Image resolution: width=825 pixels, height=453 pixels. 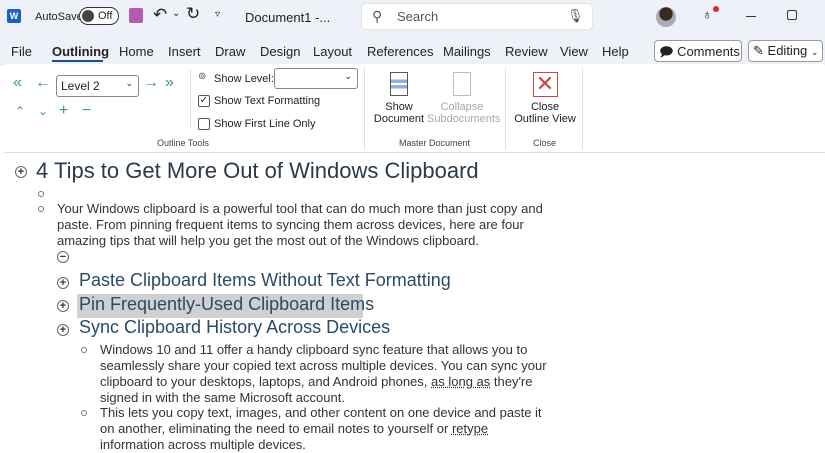 I want to click on collapse-label-1: Collapse, so click(x=462, y=107).